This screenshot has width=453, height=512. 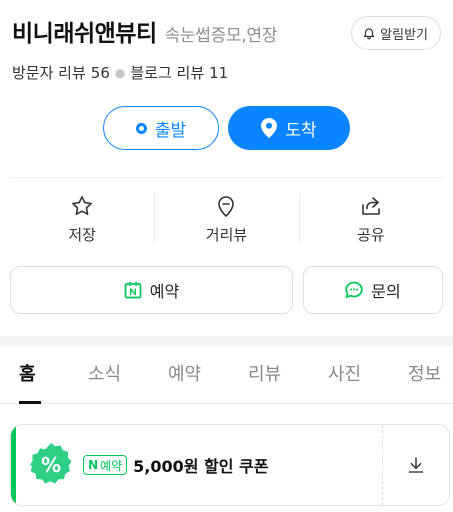 What do you see at coordinates (226, 206) in the screenshot?
I see `street-view-pin-icon` at bounding box center [226, 206].